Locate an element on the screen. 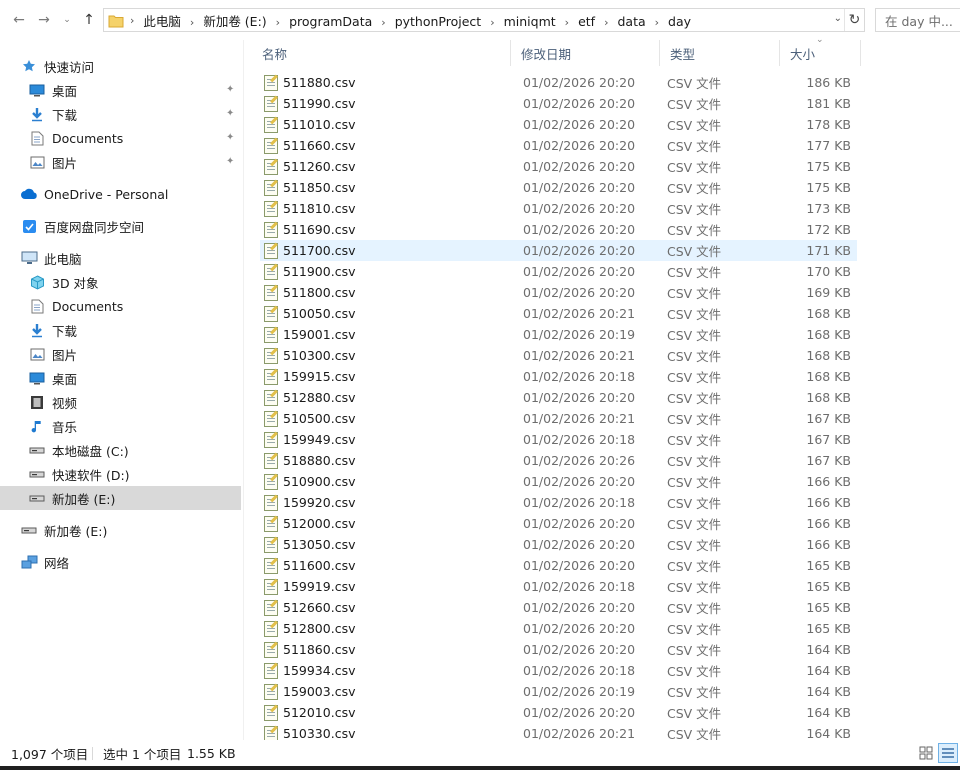  table-row: 511700.csv 01/02/2026 20:20 CSV 文件 171 KB is located at coordinates (558, 250).